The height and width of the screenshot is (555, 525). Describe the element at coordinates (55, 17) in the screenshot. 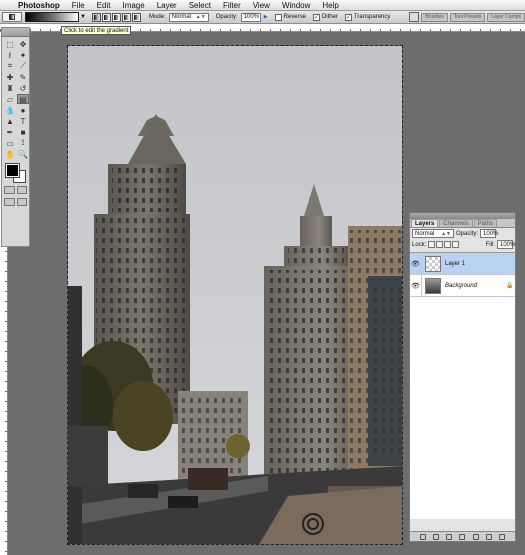

I see `gradient-editor-swatch: ▼` at that location.